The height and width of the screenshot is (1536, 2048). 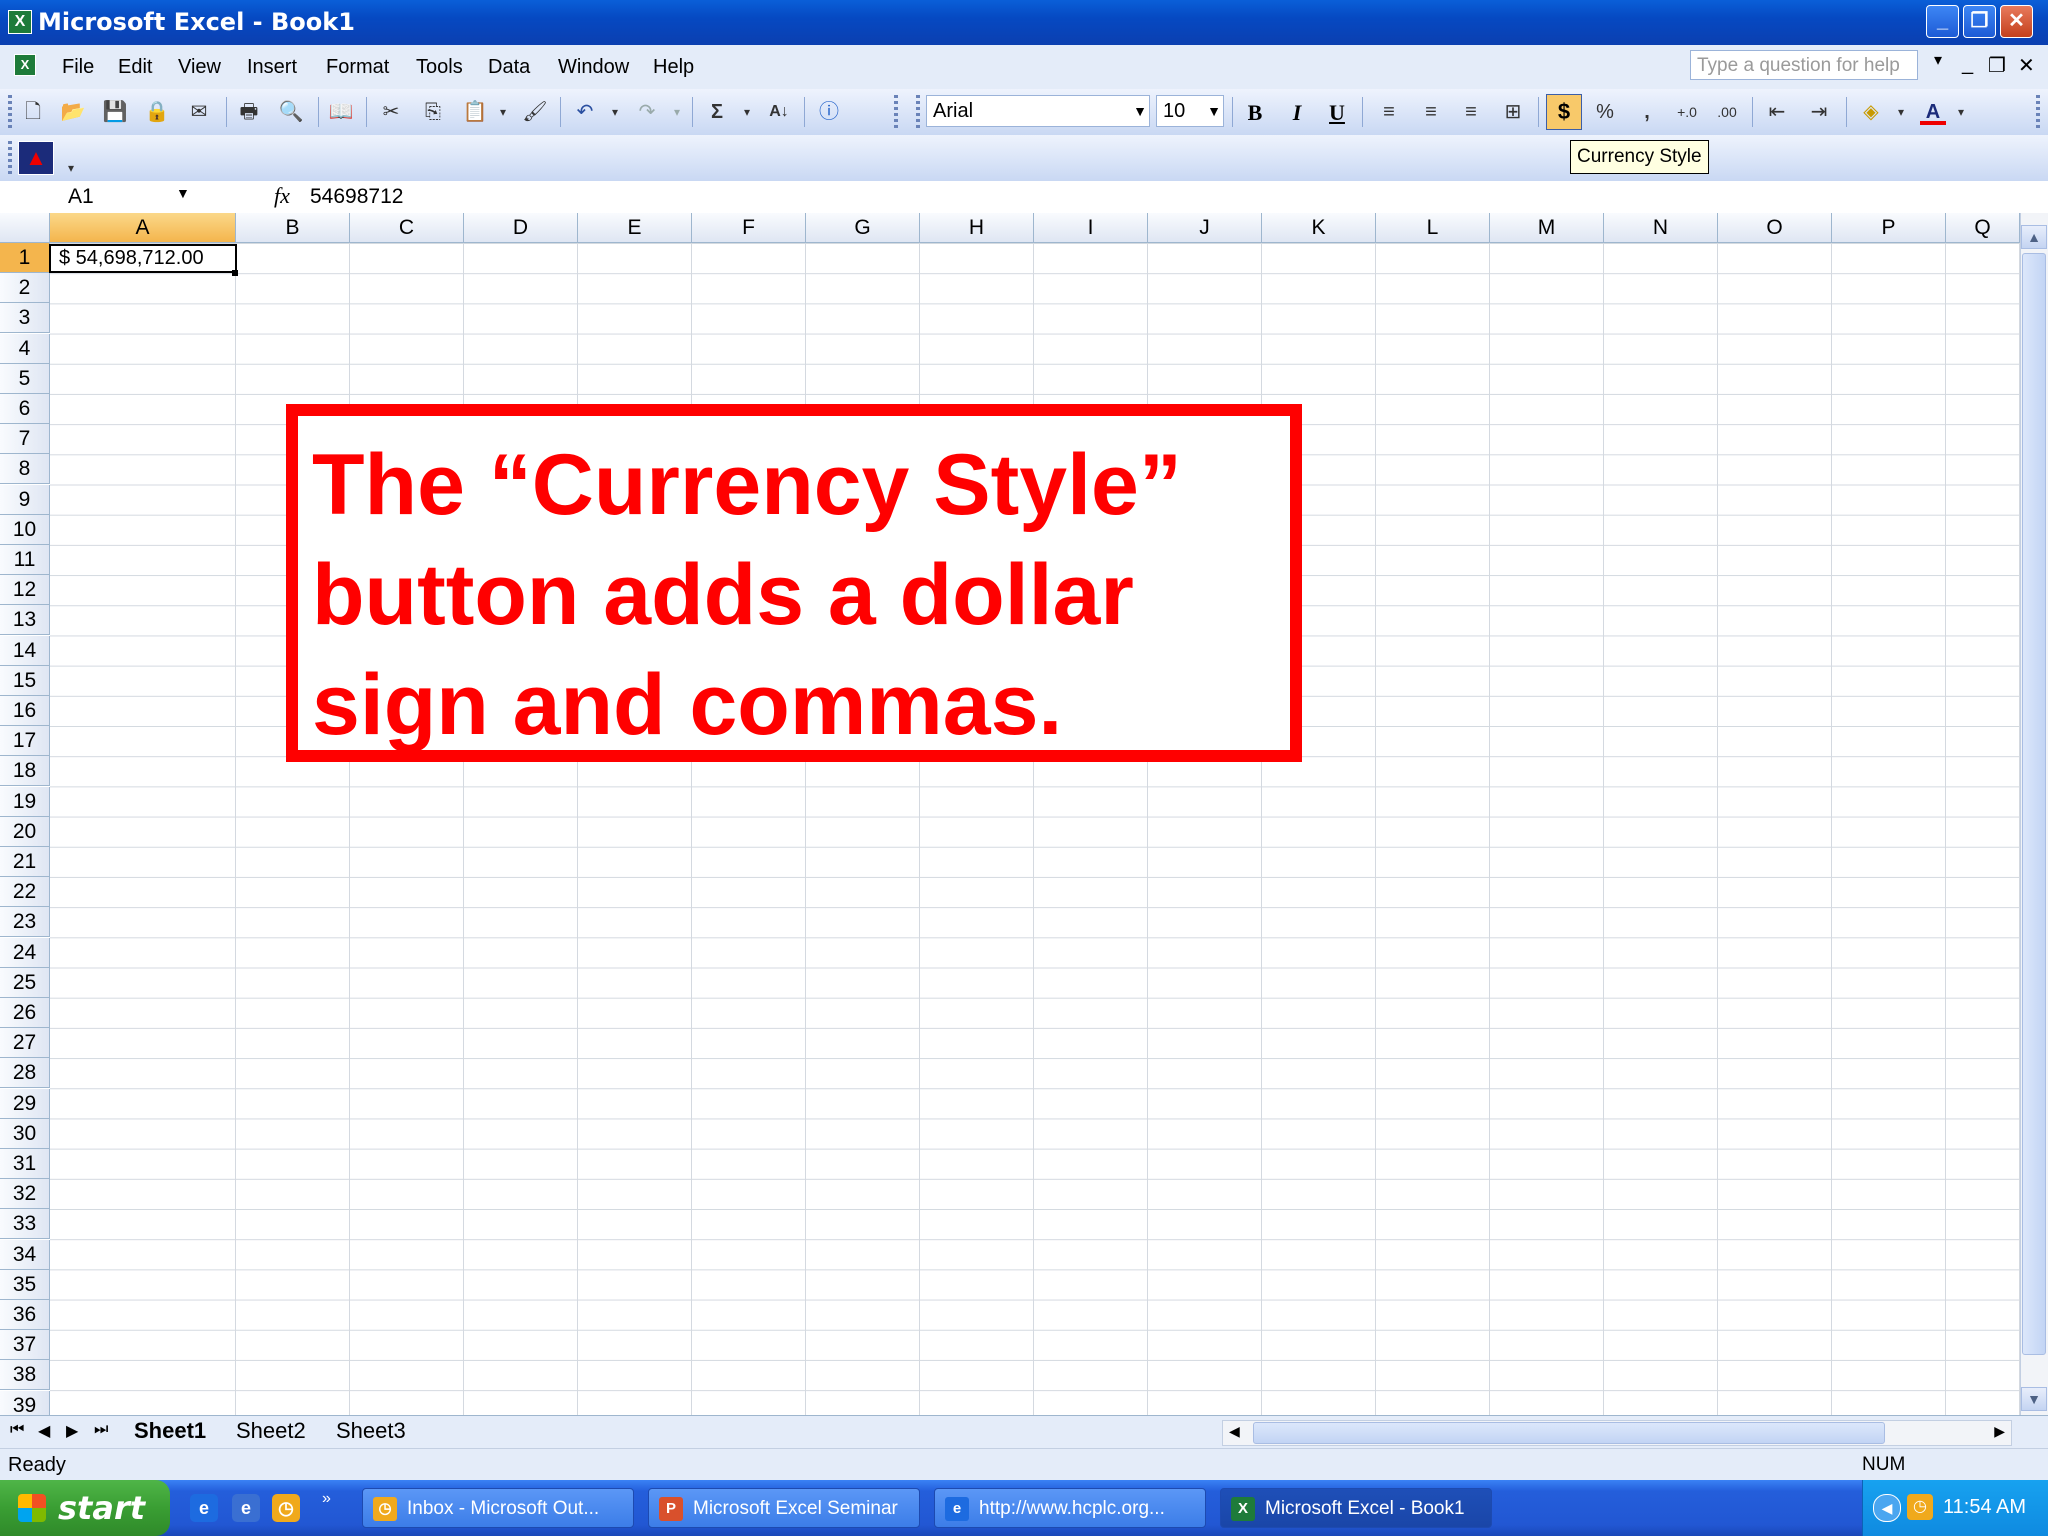 What do you see at coordinates (286, 1508) in the screenshot?
I see `outlook-icon: ◷` at bounding box center [286, 1508].